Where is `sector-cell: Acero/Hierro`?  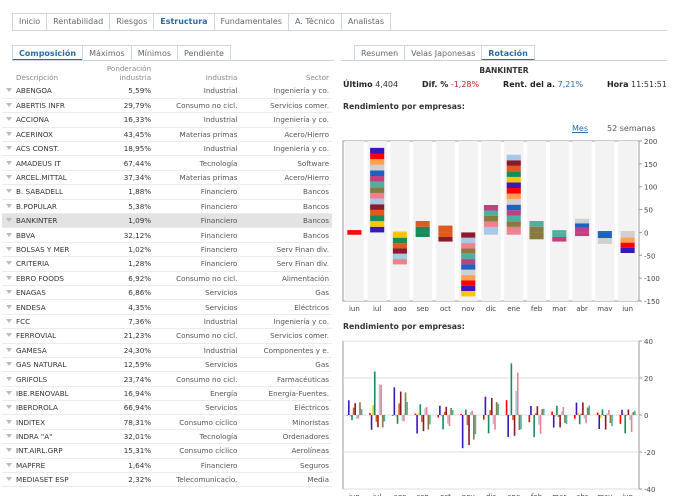 sector-cell: Acero/Hierro is located at coordinates (286, 135).